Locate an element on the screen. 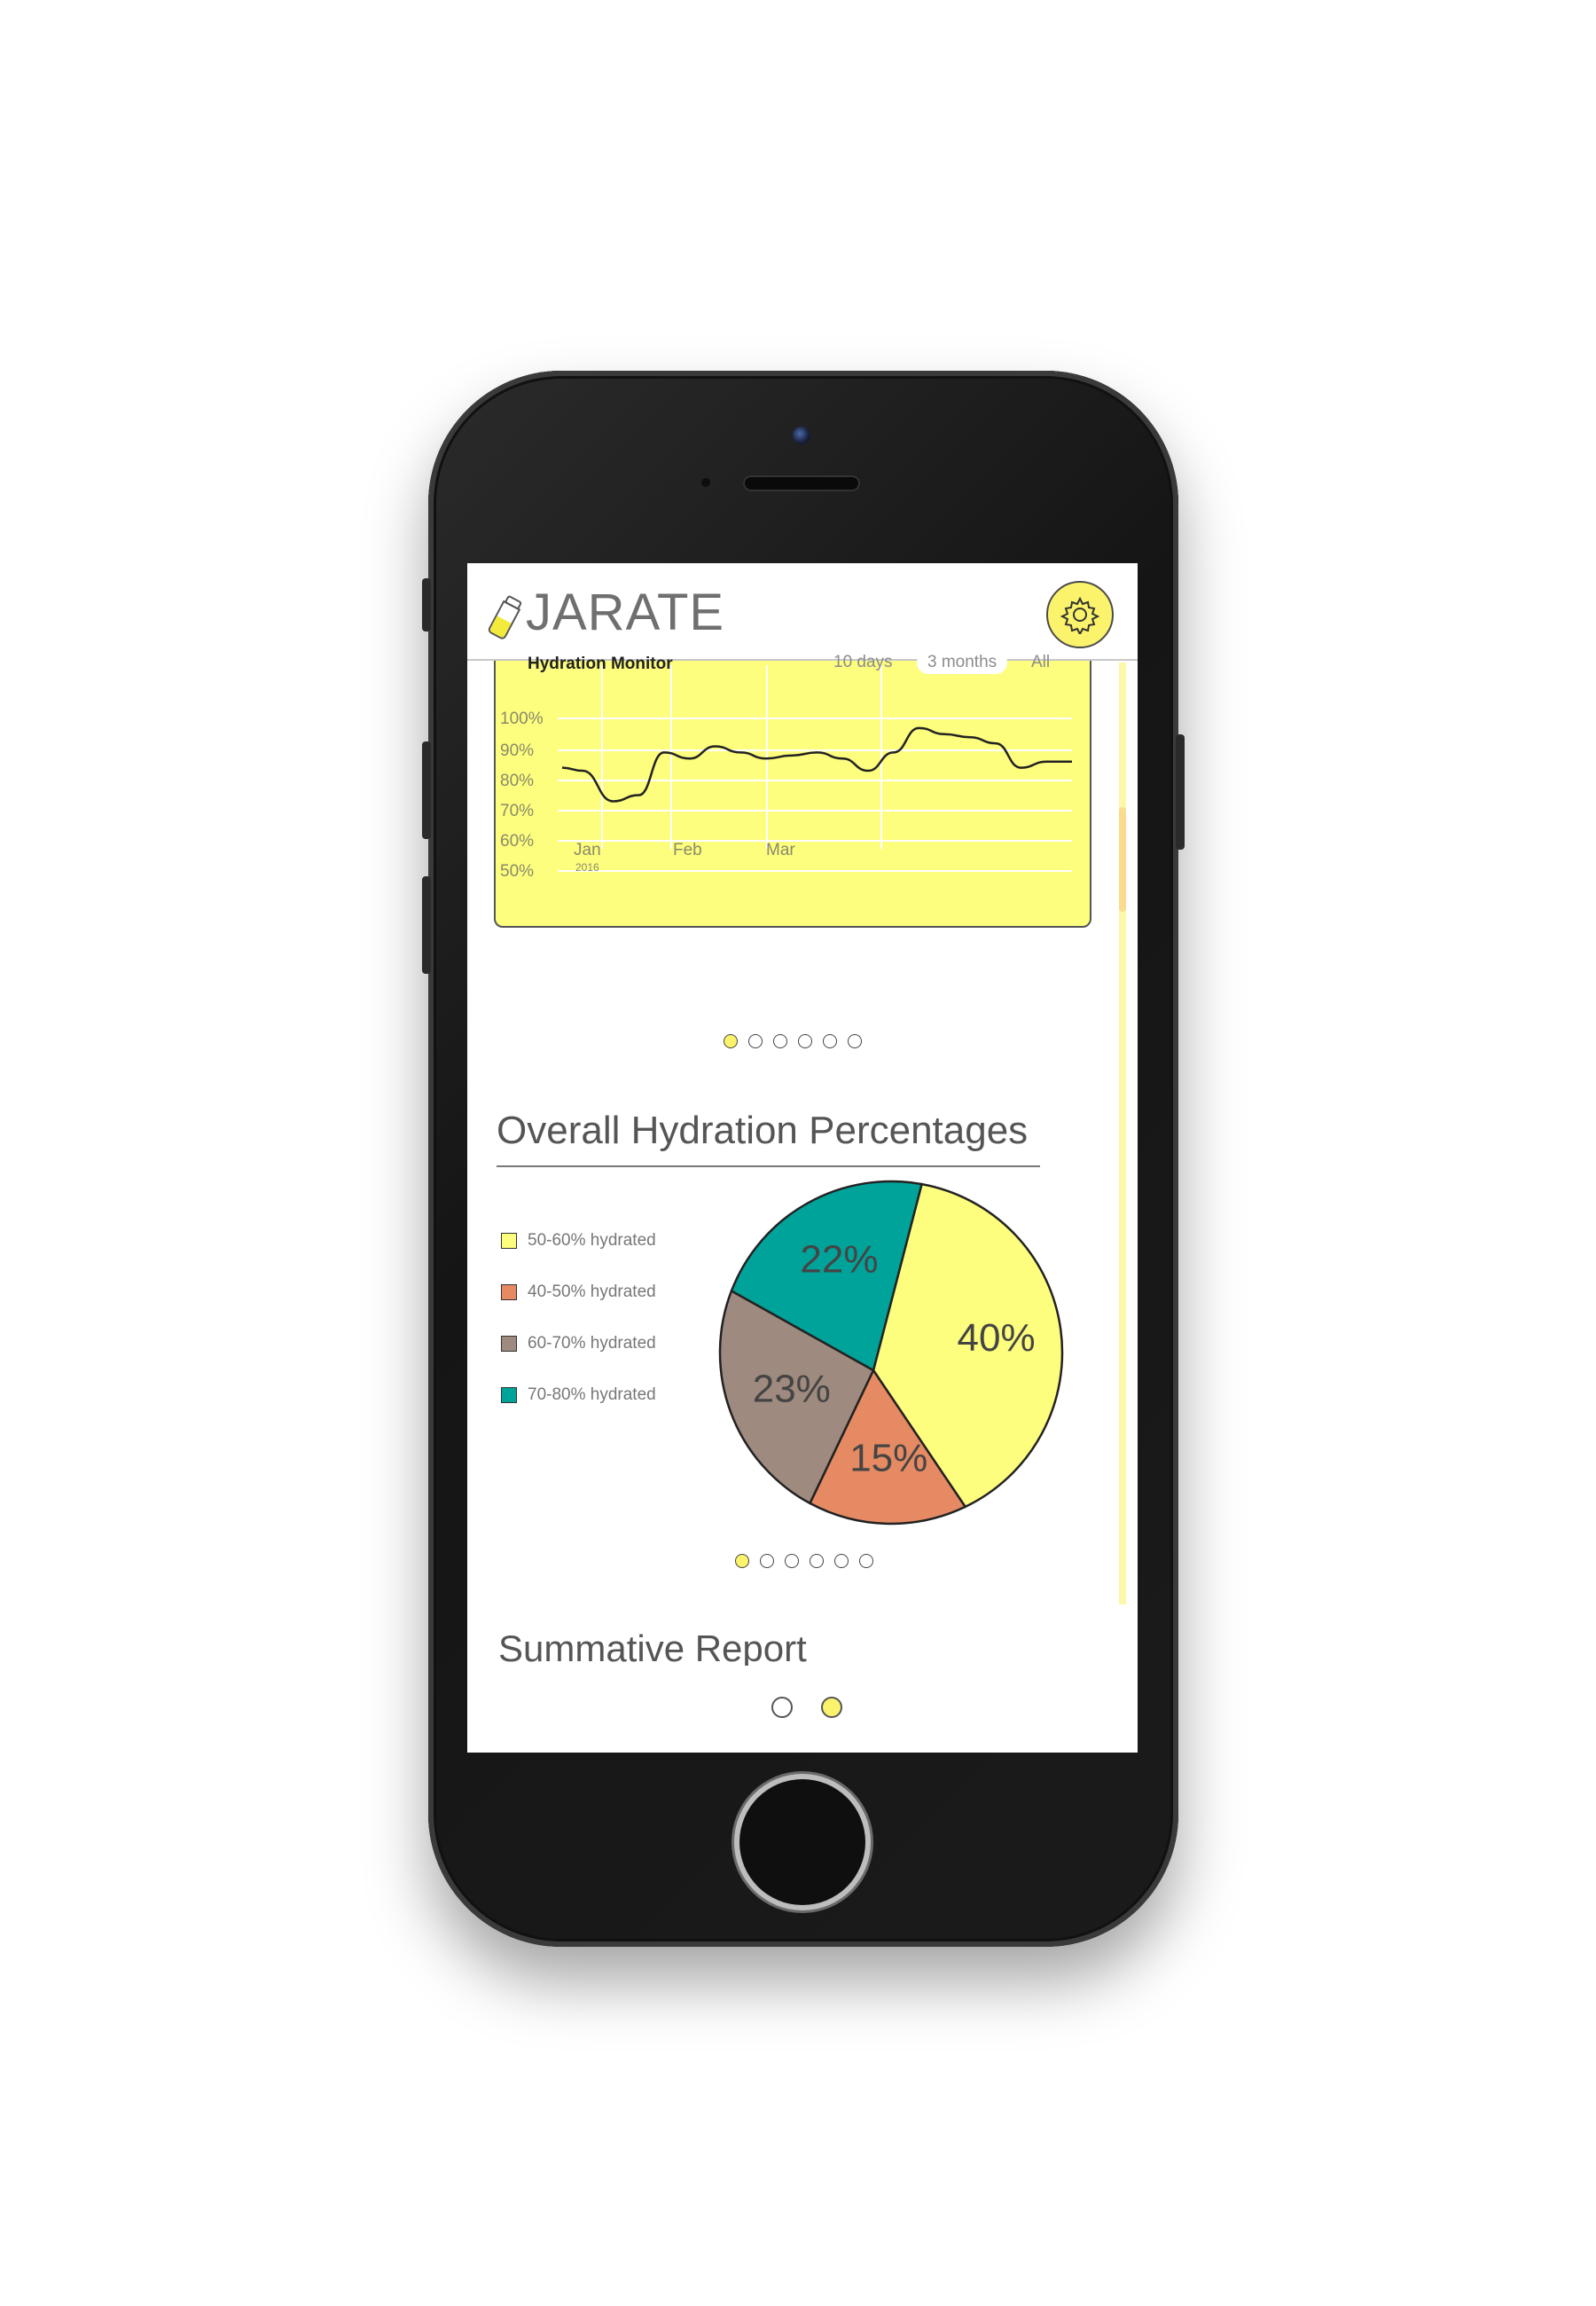 The height and width of the screenshot is (2306, 1596). y-tick-label: 90% is located at coordinates (517, 750).